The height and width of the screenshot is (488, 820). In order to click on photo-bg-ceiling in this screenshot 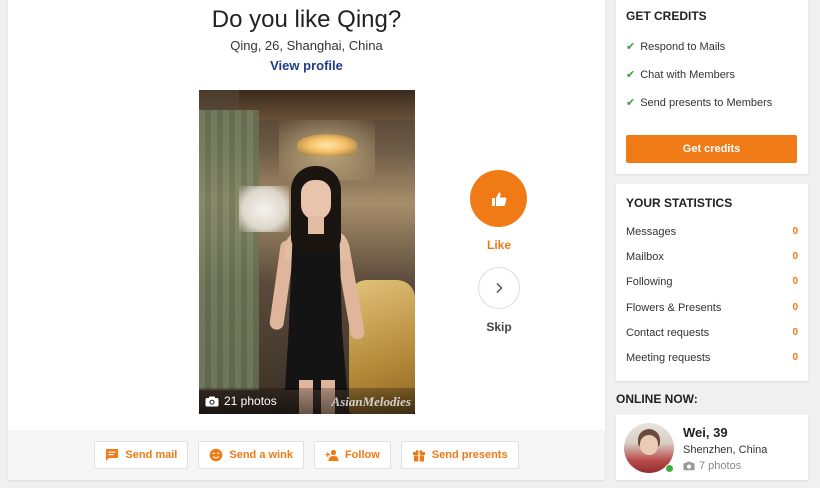, I will do `click(327, 105)`.